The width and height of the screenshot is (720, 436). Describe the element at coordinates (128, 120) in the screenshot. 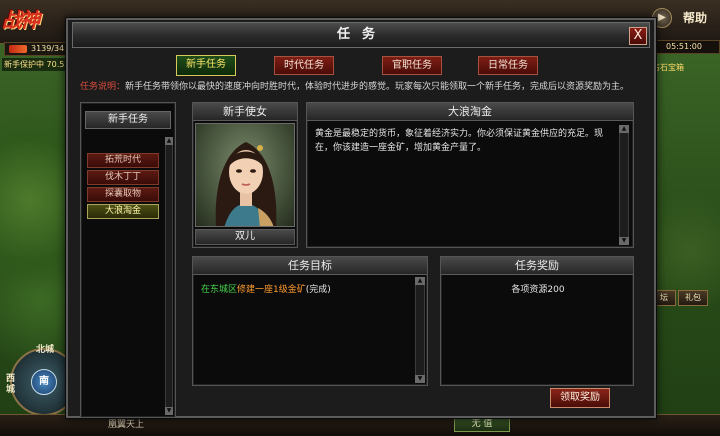

I see `quest-list-header: 新手任务` at that location.